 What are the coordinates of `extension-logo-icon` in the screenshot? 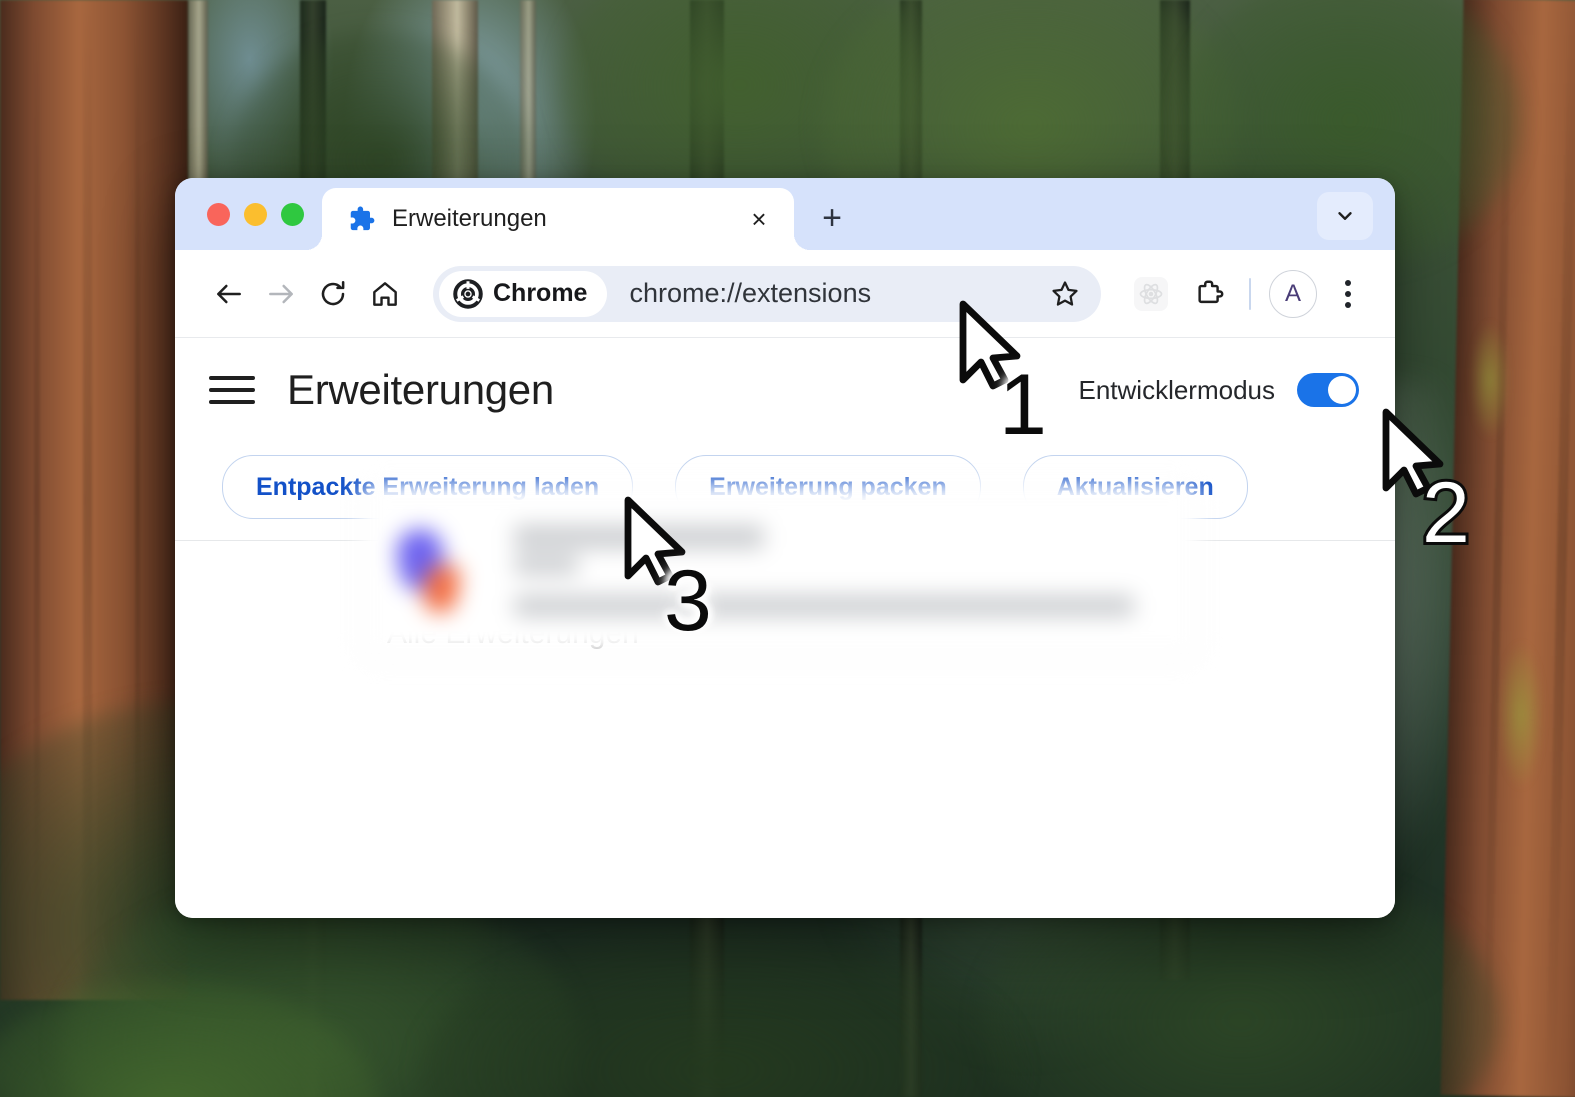 It's located at (432, 571).